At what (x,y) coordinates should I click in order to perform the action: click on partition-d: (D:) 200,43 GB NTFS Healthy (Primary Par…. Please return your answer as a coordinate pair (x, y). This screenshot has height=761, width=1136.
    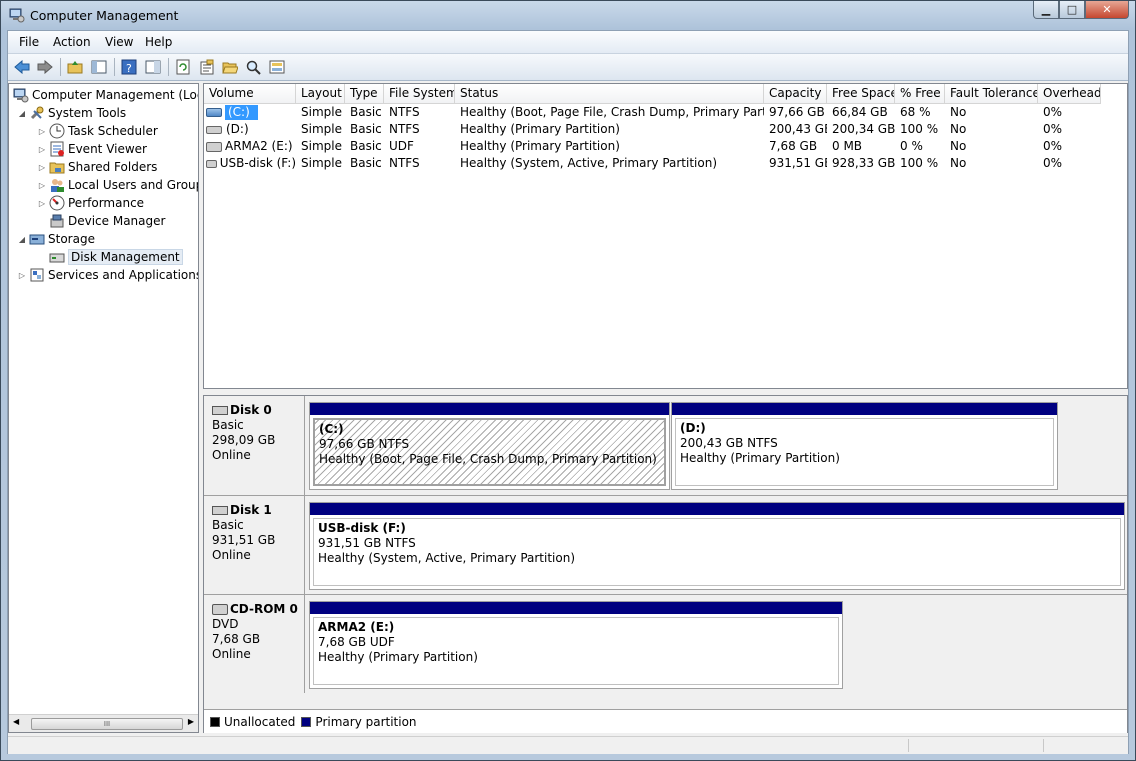
    Looking at the image, I should click on (864, 446).